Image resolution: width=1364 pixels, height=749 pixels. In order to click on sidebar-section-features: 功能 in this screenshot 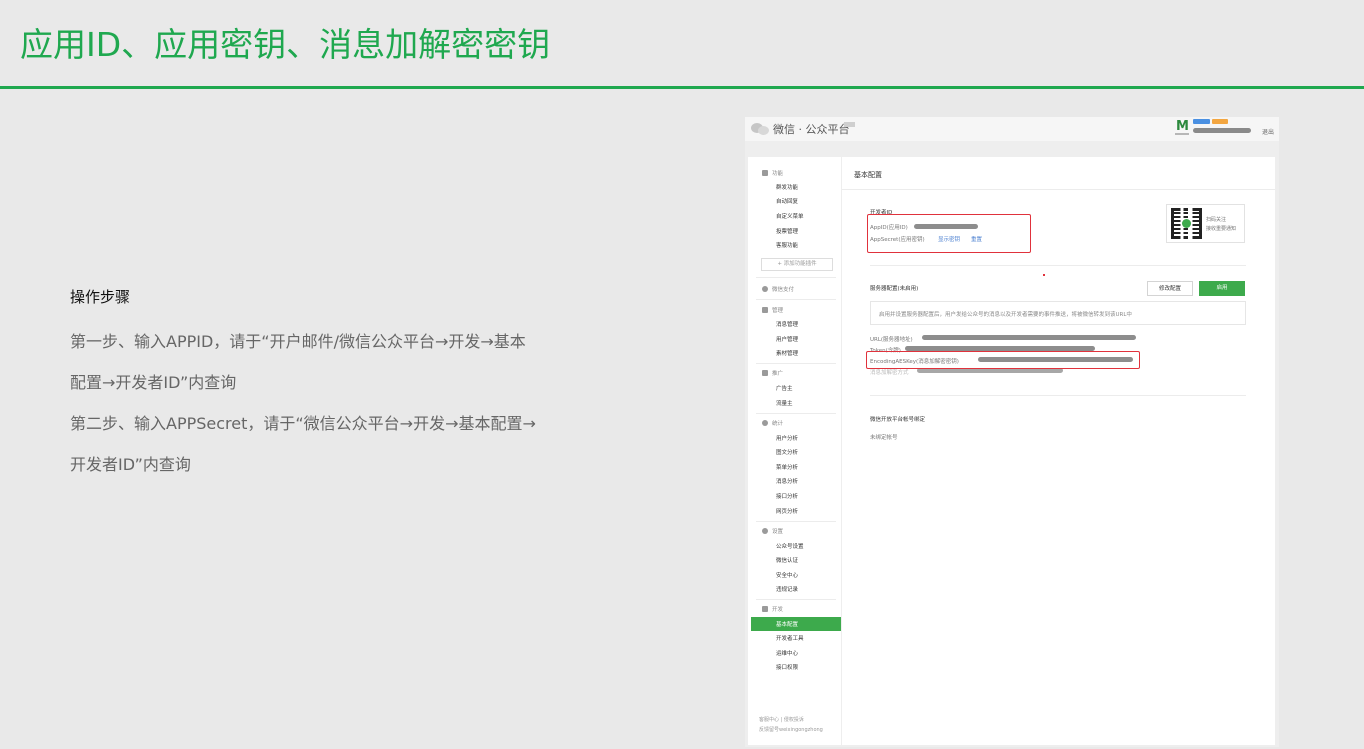, I will do `click(772, 173)`.